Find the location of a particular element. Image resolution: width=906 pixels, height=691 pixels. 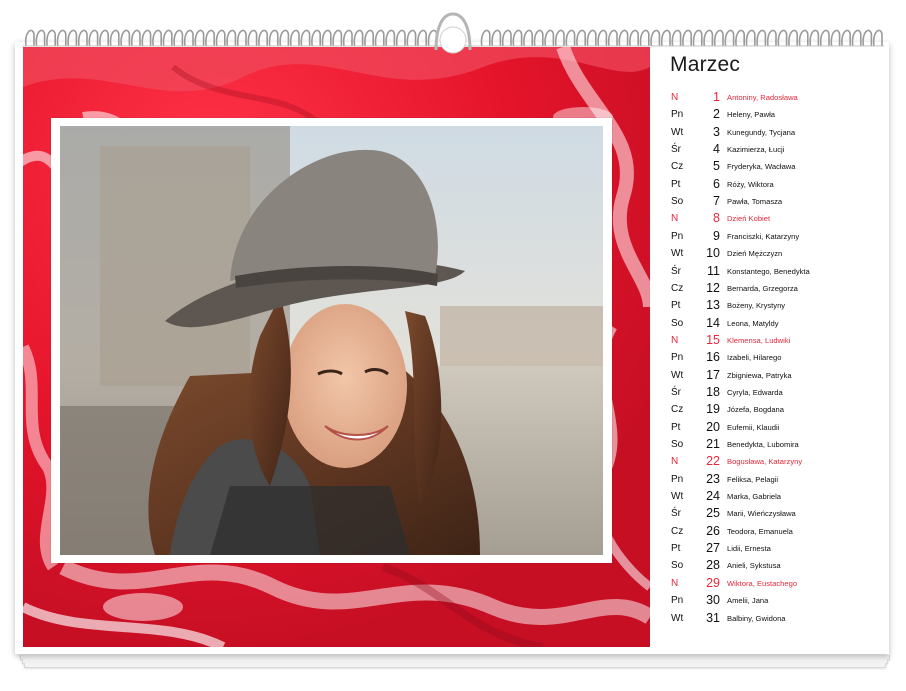

day-of-week: Śr is located at coordinates (676, 514).